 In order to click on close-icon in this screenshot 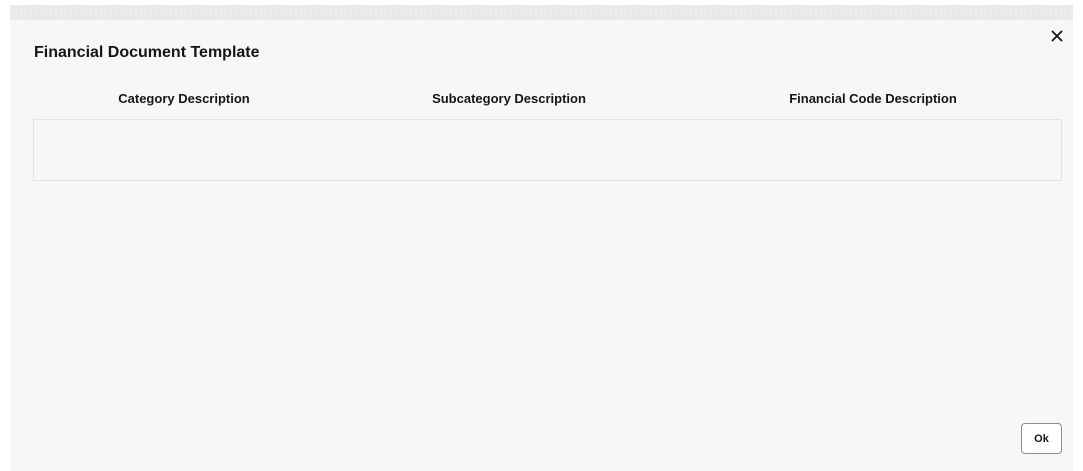, I will do `click(1057, 36)`.